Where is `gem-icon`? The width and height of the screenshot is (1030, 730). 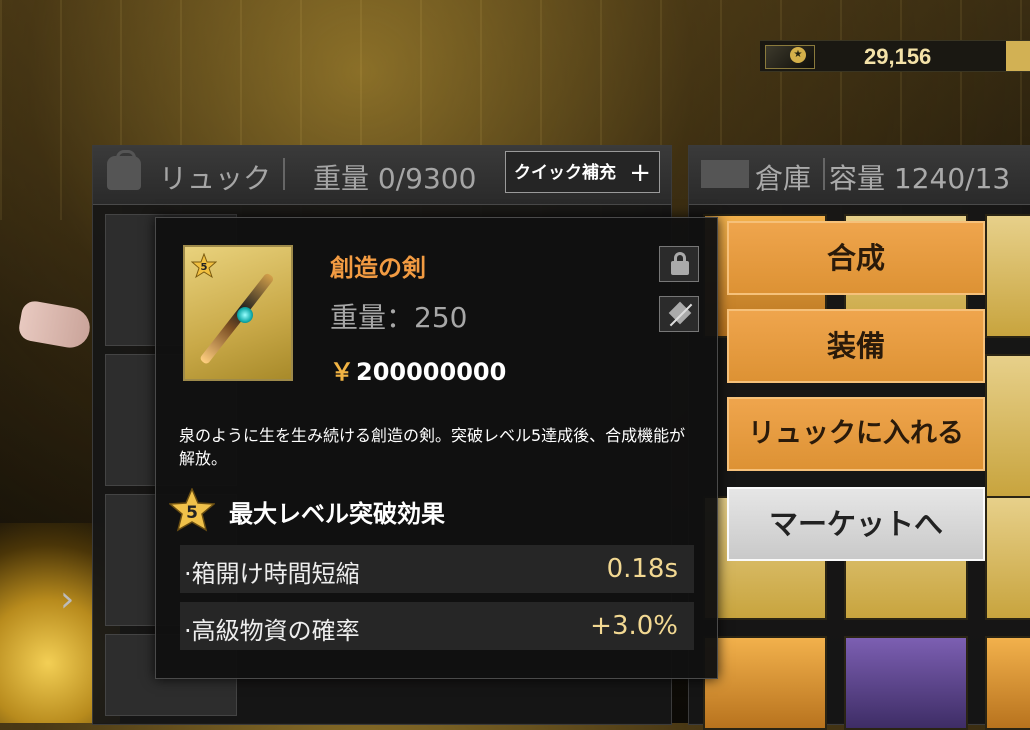 gem-icon is located at coordinates (245, 315).